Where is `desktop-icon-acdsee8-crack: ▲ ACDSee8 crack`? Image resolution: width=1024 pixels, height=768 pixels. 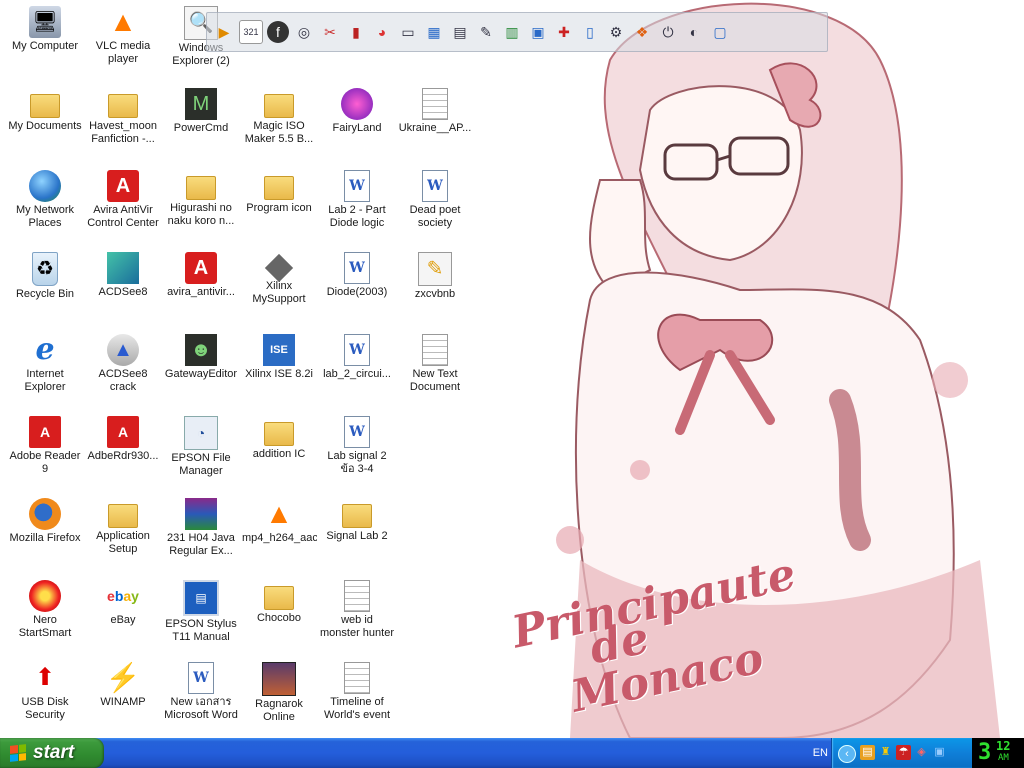
desktop-icon-acdsee8-crack: ▲ ACDSee8 crack is located at coordinates (123, 370).